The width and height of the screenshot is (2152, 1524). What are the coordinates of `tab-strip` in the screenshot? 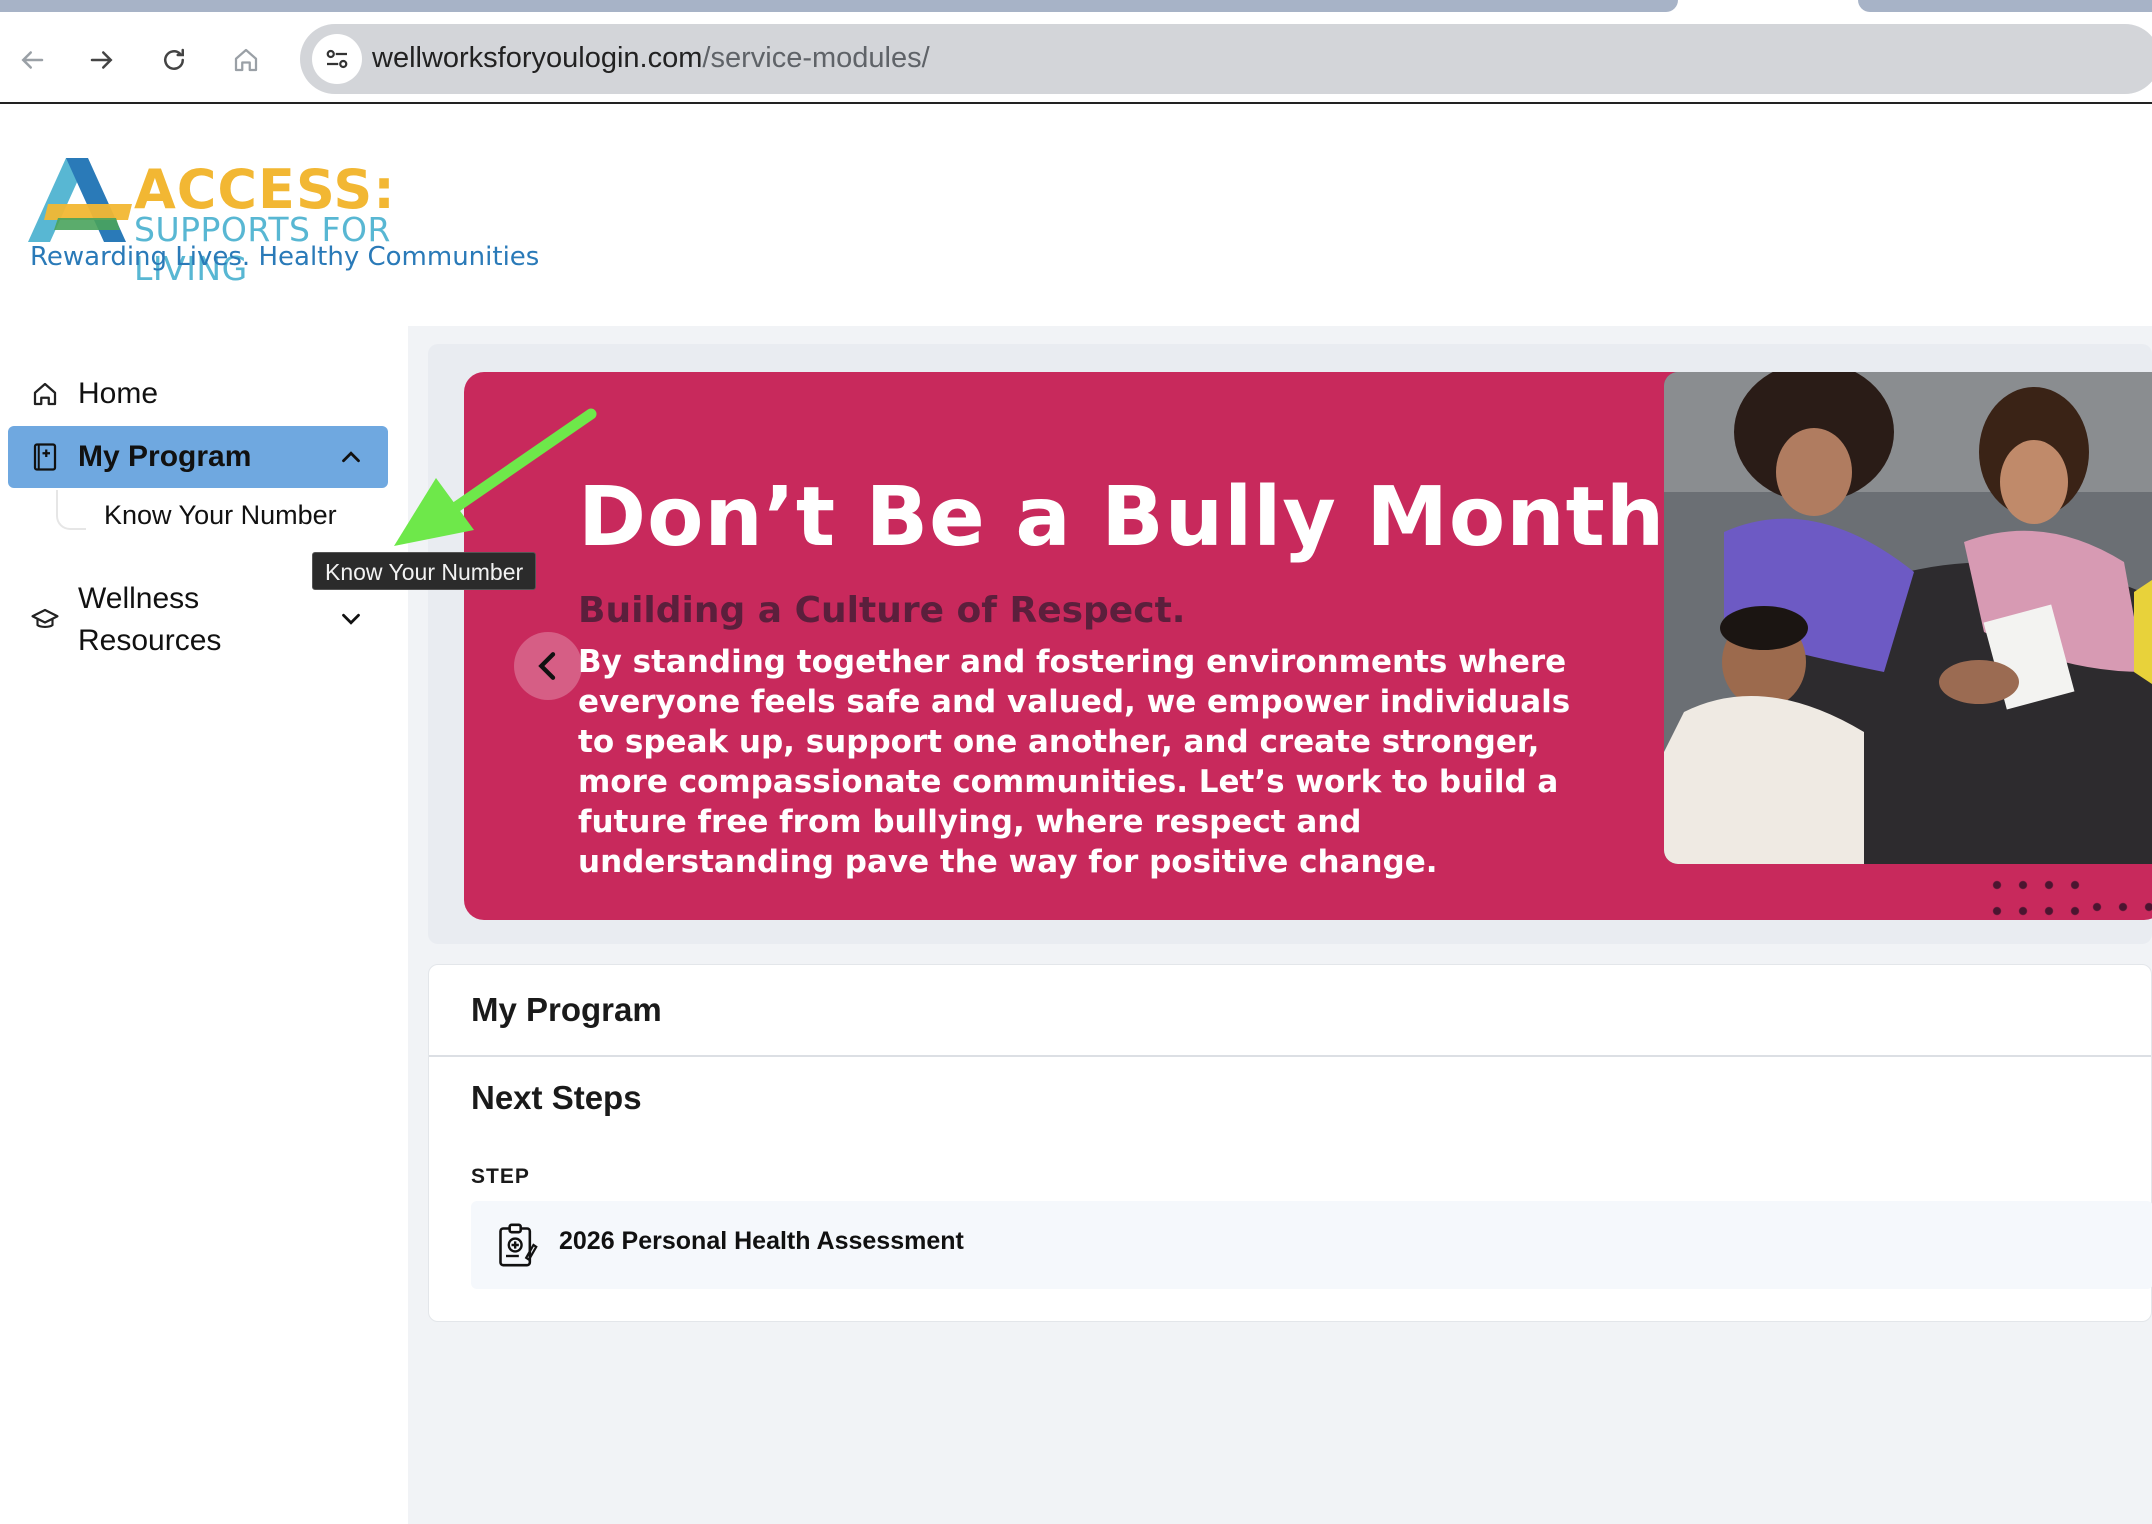 It's located at (1076, 12).